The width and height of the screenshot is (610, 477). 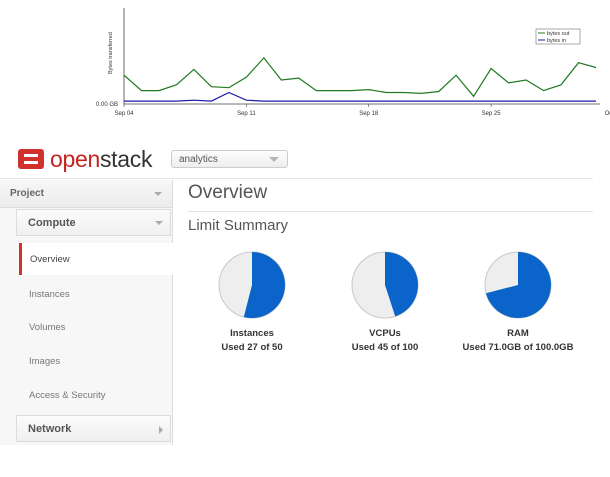 I want to click on openstack-brand: openstack, so click(x=101, y=159).